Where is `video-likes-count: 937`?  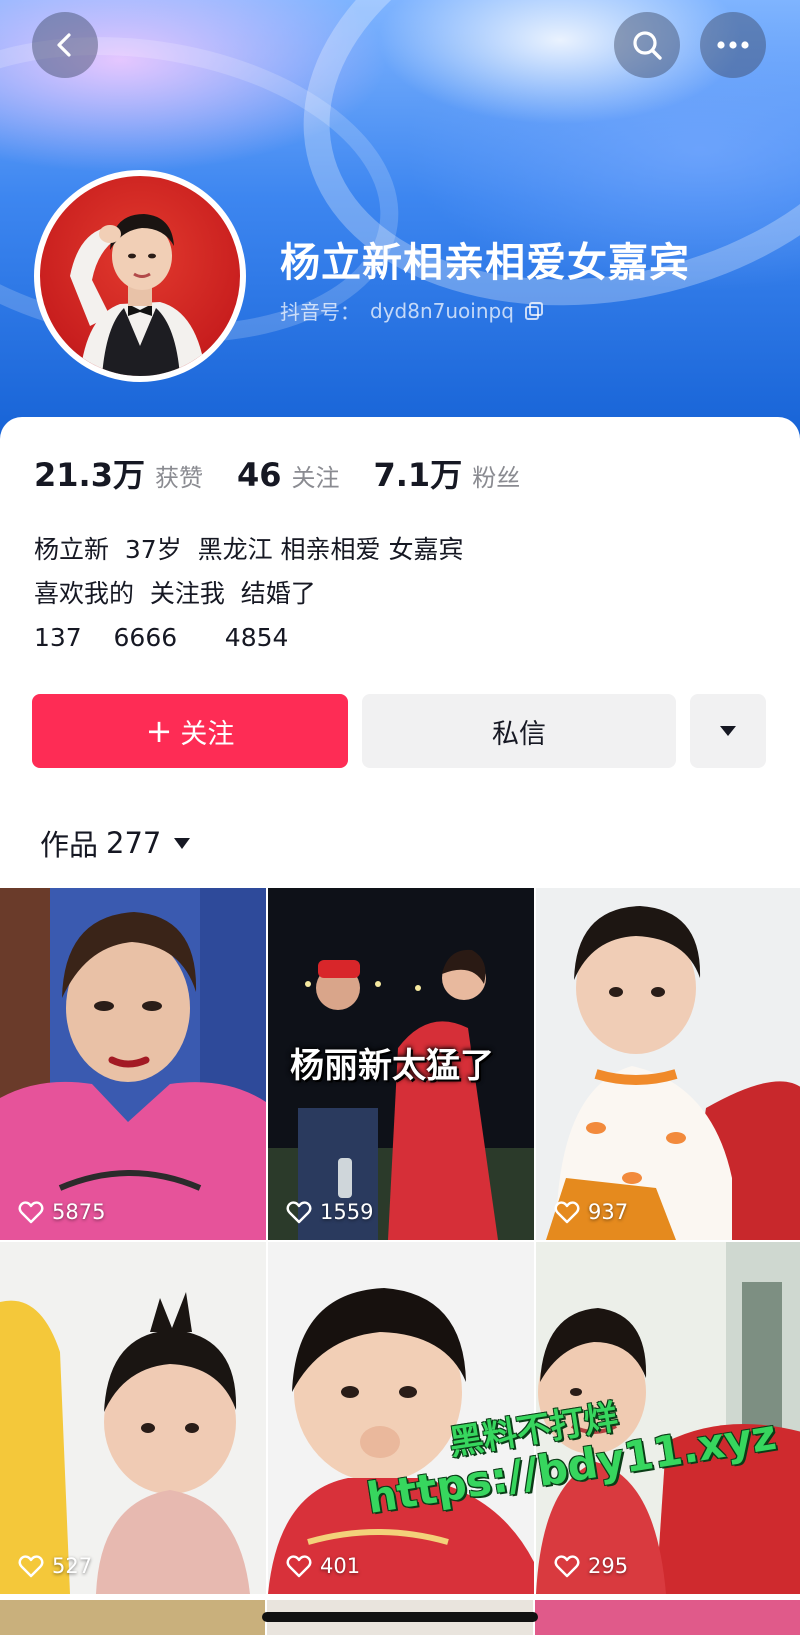 video-likes-count: 937 is located at coordinates (608, 1212).